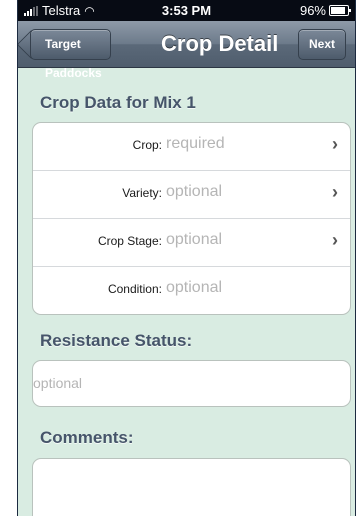  What do you see at coordinates (191, 487) in the screenshot?
I see `comments-textarea` at bounding box center [191, 487].